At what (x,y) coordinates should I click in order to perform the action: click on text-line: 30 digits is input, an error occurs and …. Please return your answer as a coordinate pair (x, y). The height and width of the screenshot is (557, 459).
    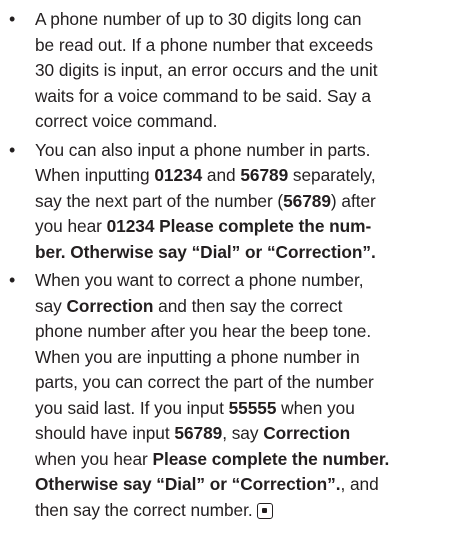
    Looking at the image, I should click on (243, 71).